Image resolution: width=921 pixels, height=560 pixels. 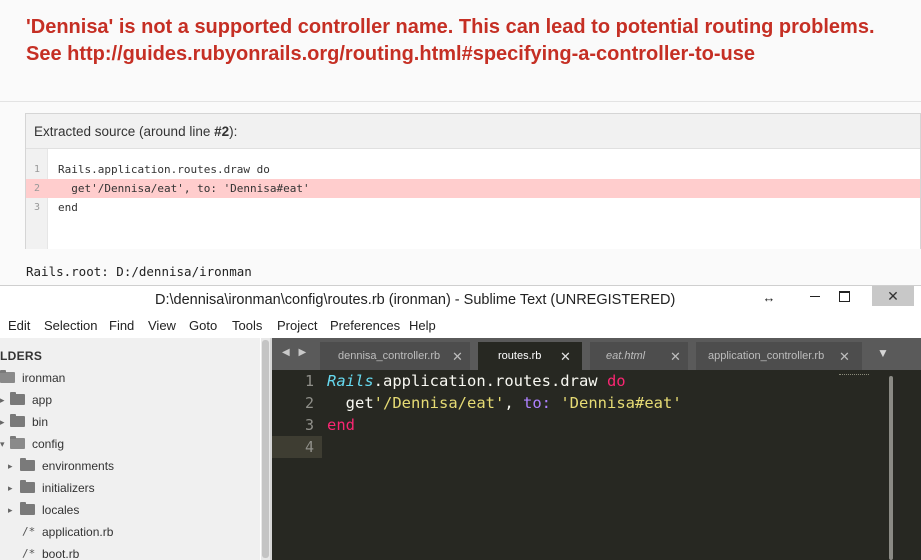 What do you see at coordinates (124, 131) in the screenshot?
I see `extracted-prefix: Extracted source (around line` at bounding box center [124, 131].